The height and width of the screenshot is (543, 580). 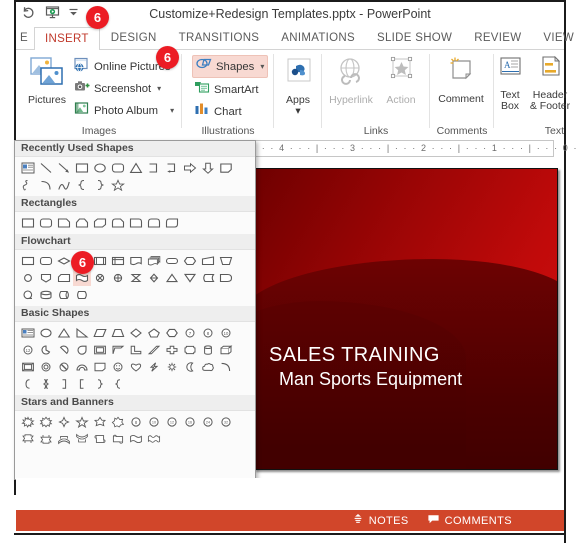 What do you see at coordinates (154, 332) in the screenshot?
I see `shape-pentagon` at bounding box center [154, 332].